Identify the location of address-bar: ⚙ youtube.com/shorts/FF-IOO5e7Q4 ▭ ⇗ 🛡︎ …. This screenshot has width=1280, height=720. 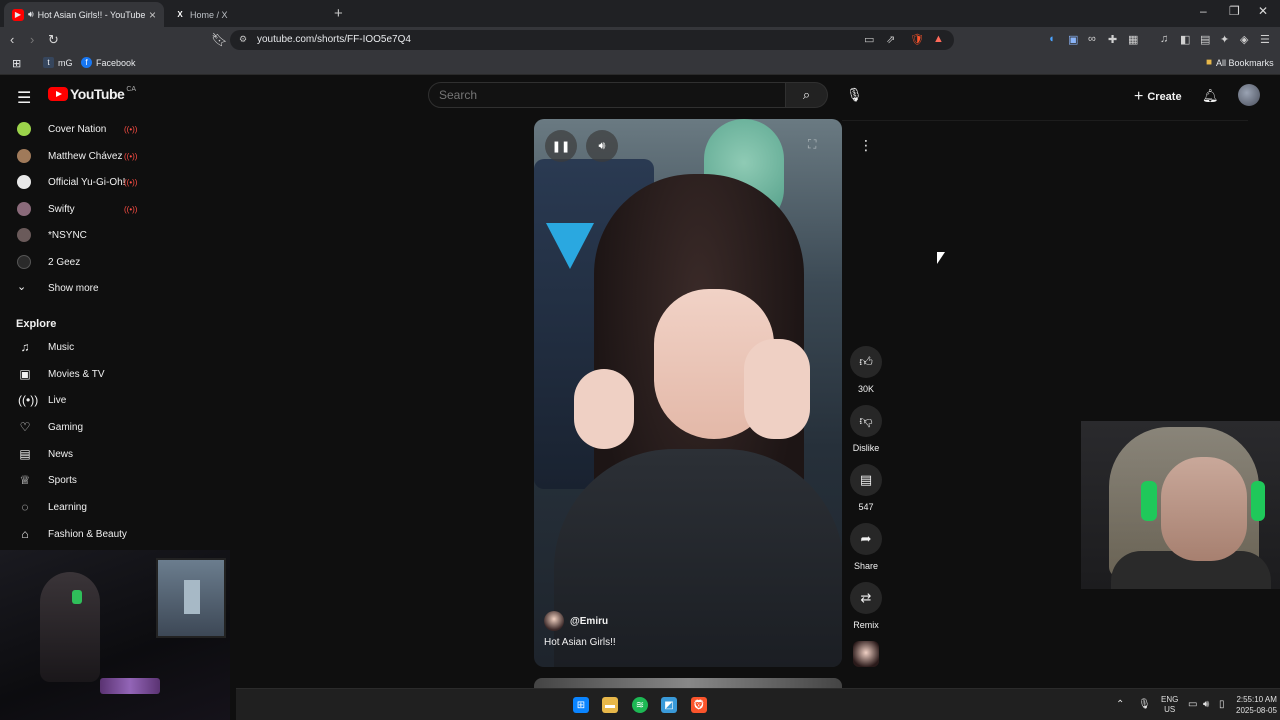
(592, 40).